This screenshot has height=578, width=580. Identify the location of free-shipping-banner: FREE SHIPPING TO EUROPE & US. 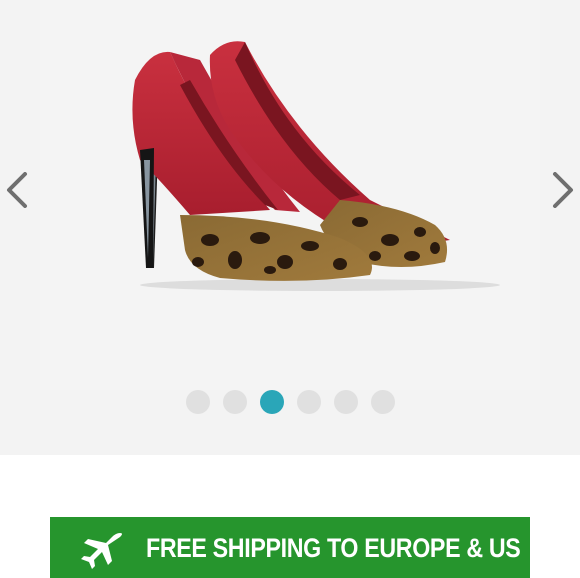
(290, 547).